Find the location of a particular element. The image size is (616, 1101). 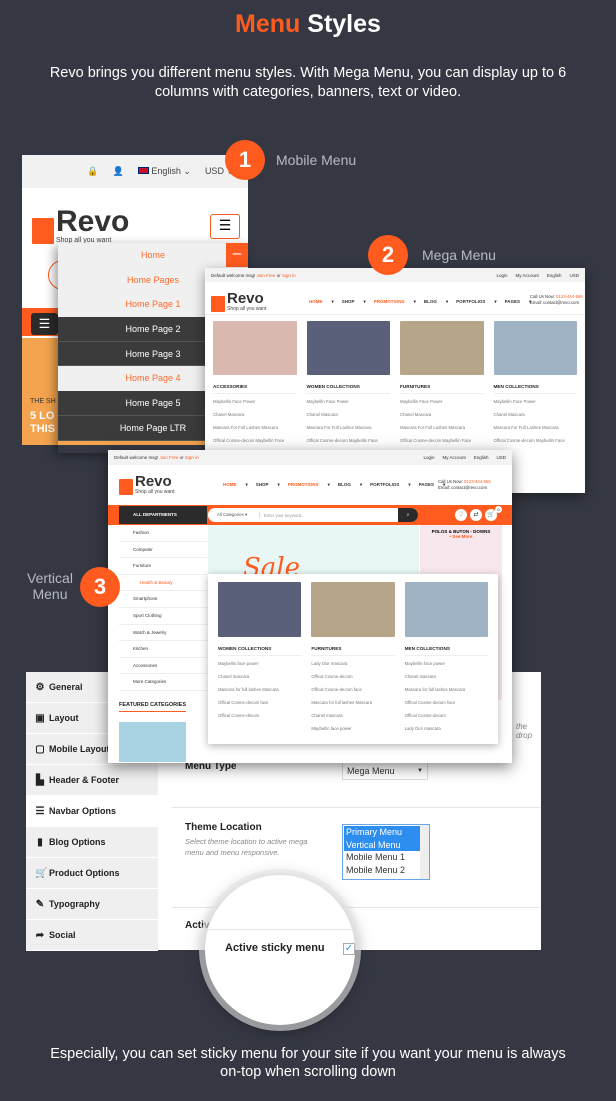

all-departments-button: ALL DEPARTMENTS is located at coordinates (163, 515).